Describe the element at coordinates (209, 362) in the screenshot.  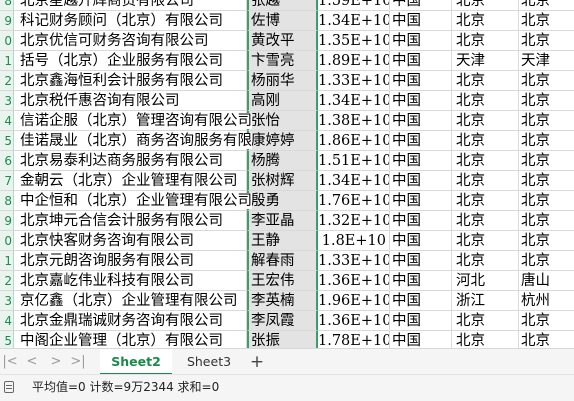
I see `tab-sheet3: Sheet3` at that location.